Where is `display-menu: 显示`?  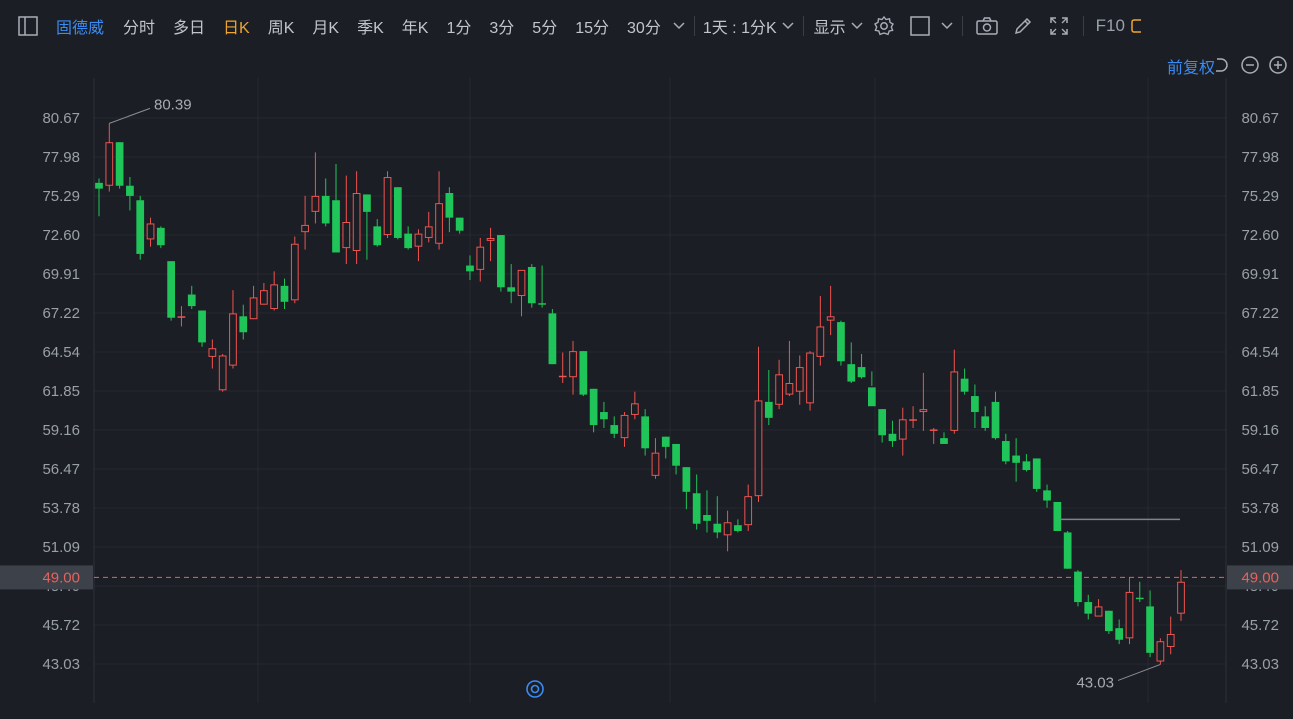
display-menu: 显示 is located at coordinates (829, 26).